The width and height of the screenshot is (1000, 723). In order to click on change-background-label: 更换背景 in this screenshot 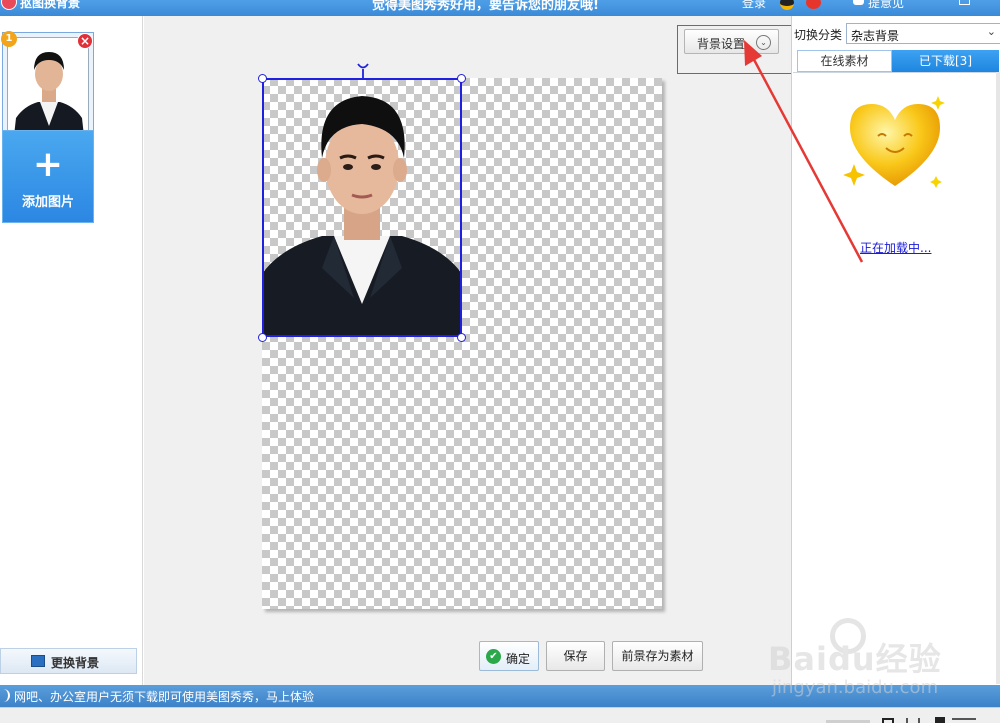, I will do `click(75, 663)`.